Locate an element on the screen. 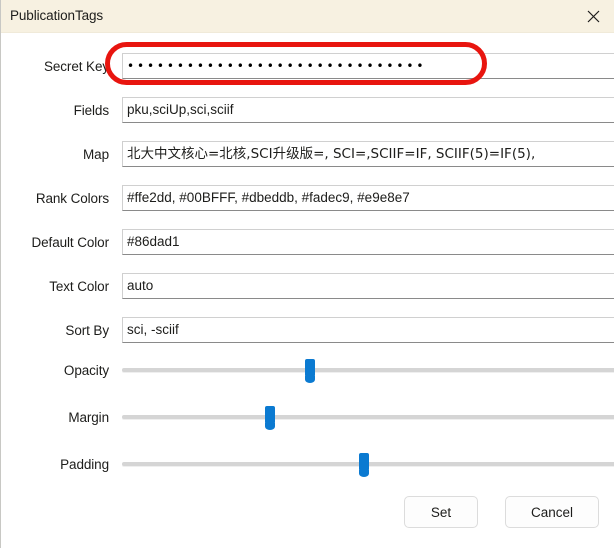  titlebar: PublicationTags is located at coordinates (307, 16).